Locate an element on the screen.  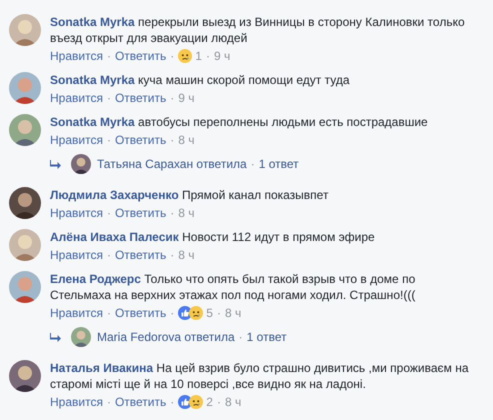
comment-text: Алёна Иваха Палесик Новости 112 идут в прямом эфире is located at coordinates (212, 237).